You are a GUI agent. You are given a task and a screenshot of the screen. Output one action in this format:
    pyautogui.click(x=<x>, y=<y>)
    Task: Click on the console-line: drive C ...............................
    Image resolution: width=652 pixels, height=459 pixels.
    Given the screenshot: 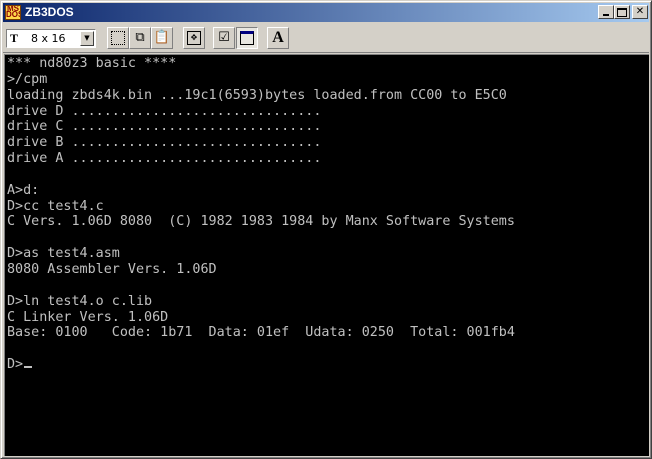 What is the action you would take?
    pyautogui.click(x=164, y=127)
    